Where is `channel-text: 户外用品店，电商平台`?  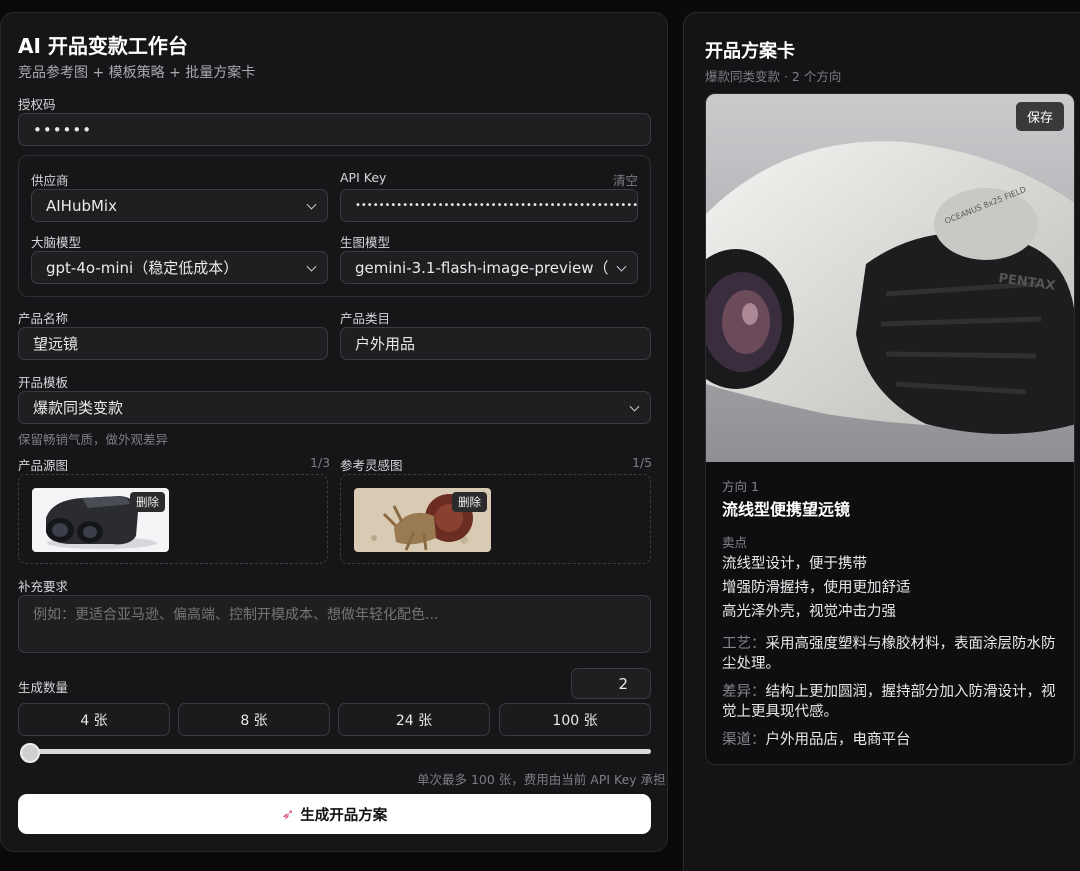 channel-text: 户外用品店，电商平台 is located at coordinates (838, 740).